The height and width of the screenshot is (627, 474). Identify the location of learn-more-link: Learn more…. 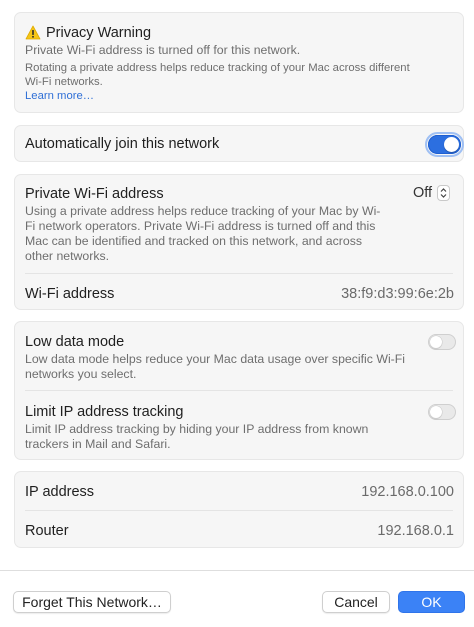
(59, 96).